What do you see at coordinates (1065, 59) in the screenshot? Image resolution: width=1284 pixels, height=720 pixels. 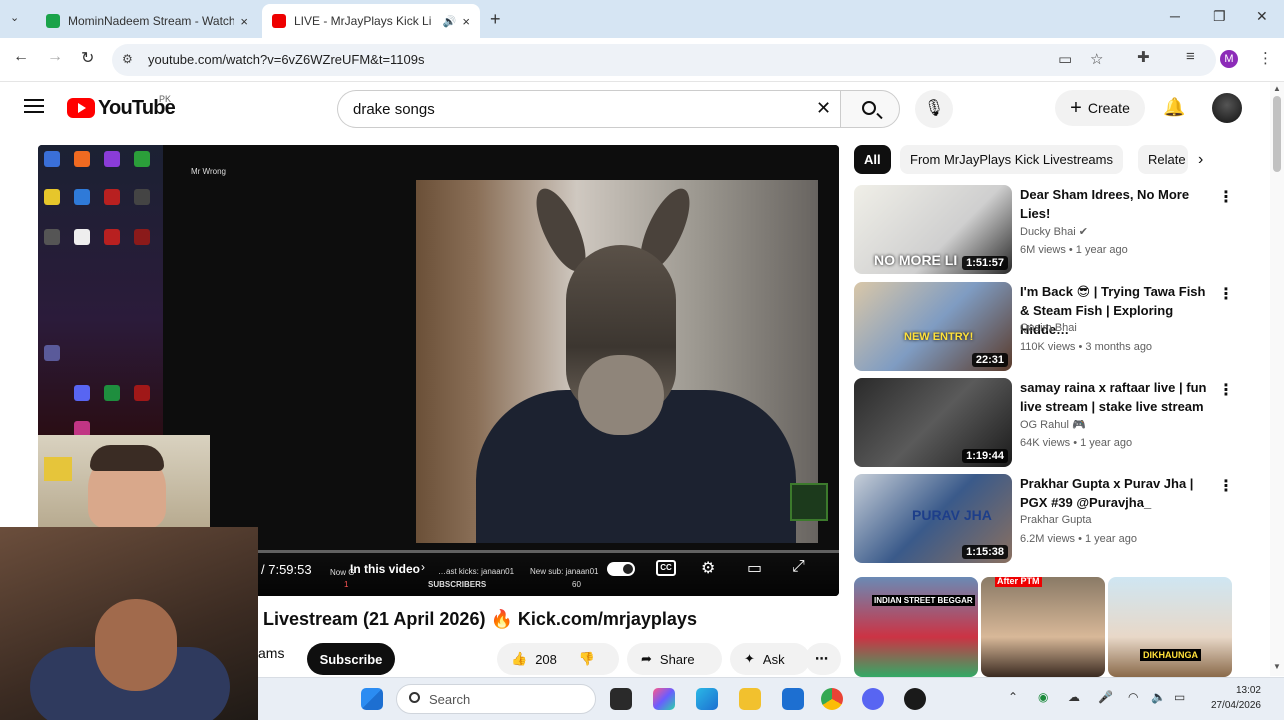 I see `install-app-icon: ▭` at bounding box center [1065, 59].